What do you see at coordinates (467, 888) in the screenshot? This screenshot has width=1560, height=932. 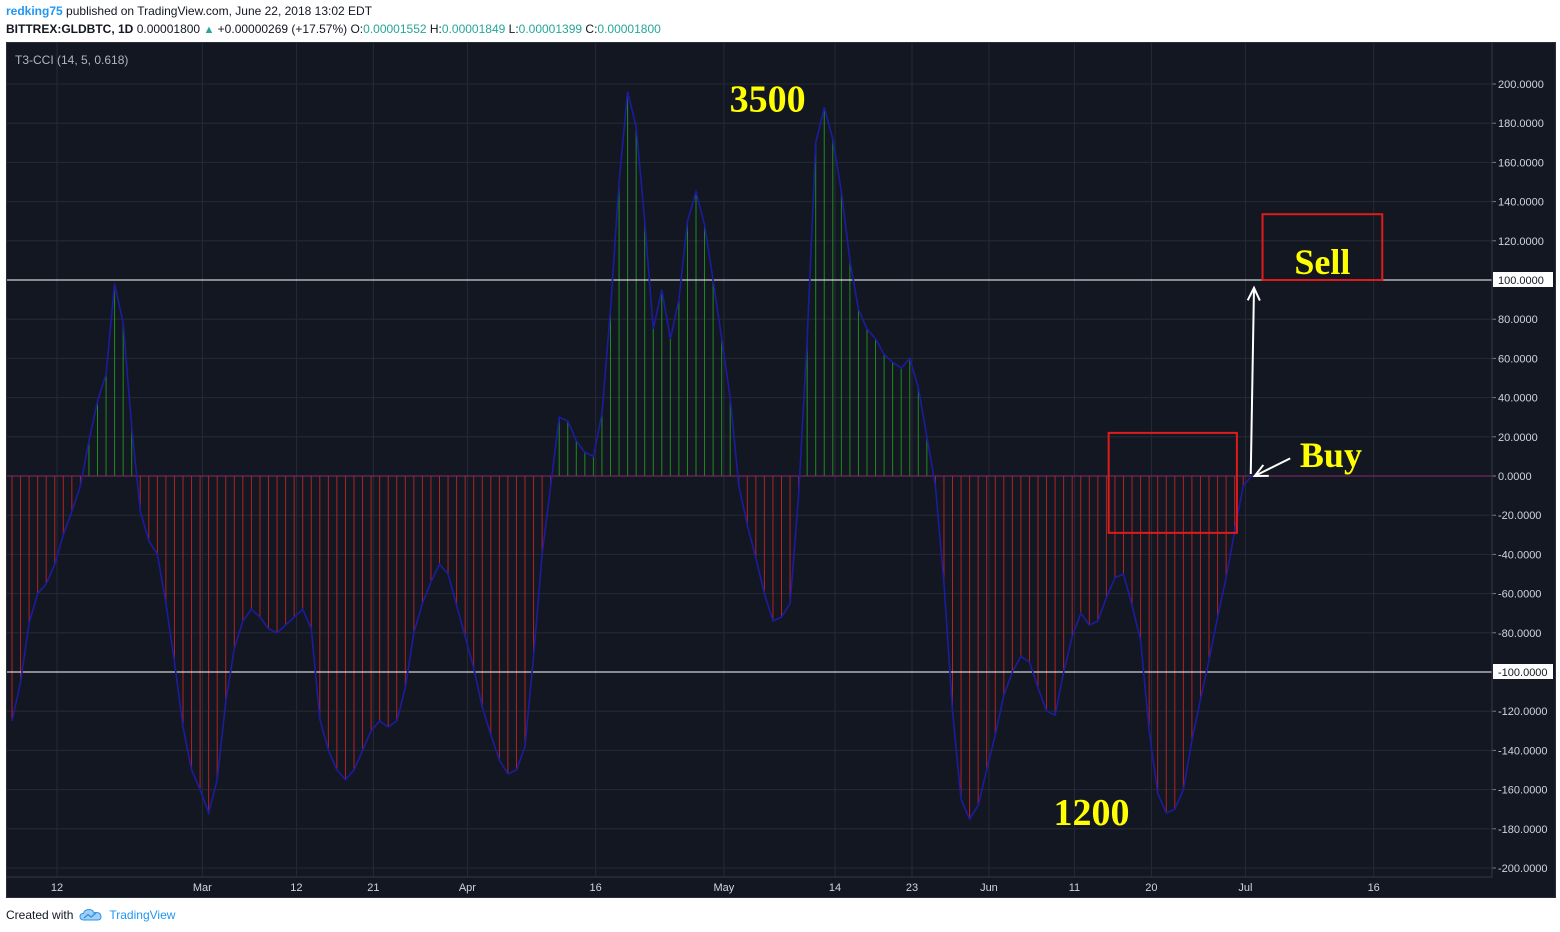 I see `x-tick-label: Apr` at bounding box center [467, 888].